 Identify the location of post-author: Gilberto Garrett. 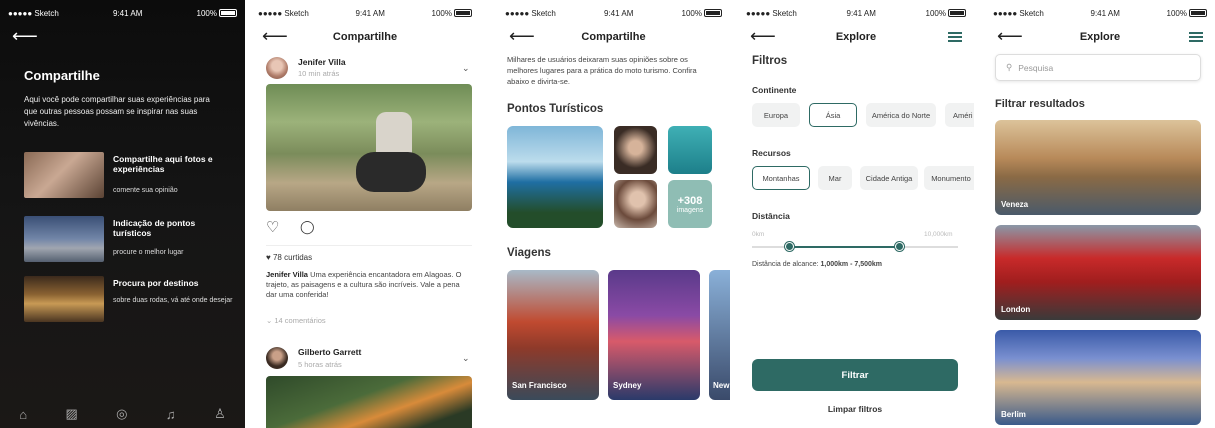
(329, 352).